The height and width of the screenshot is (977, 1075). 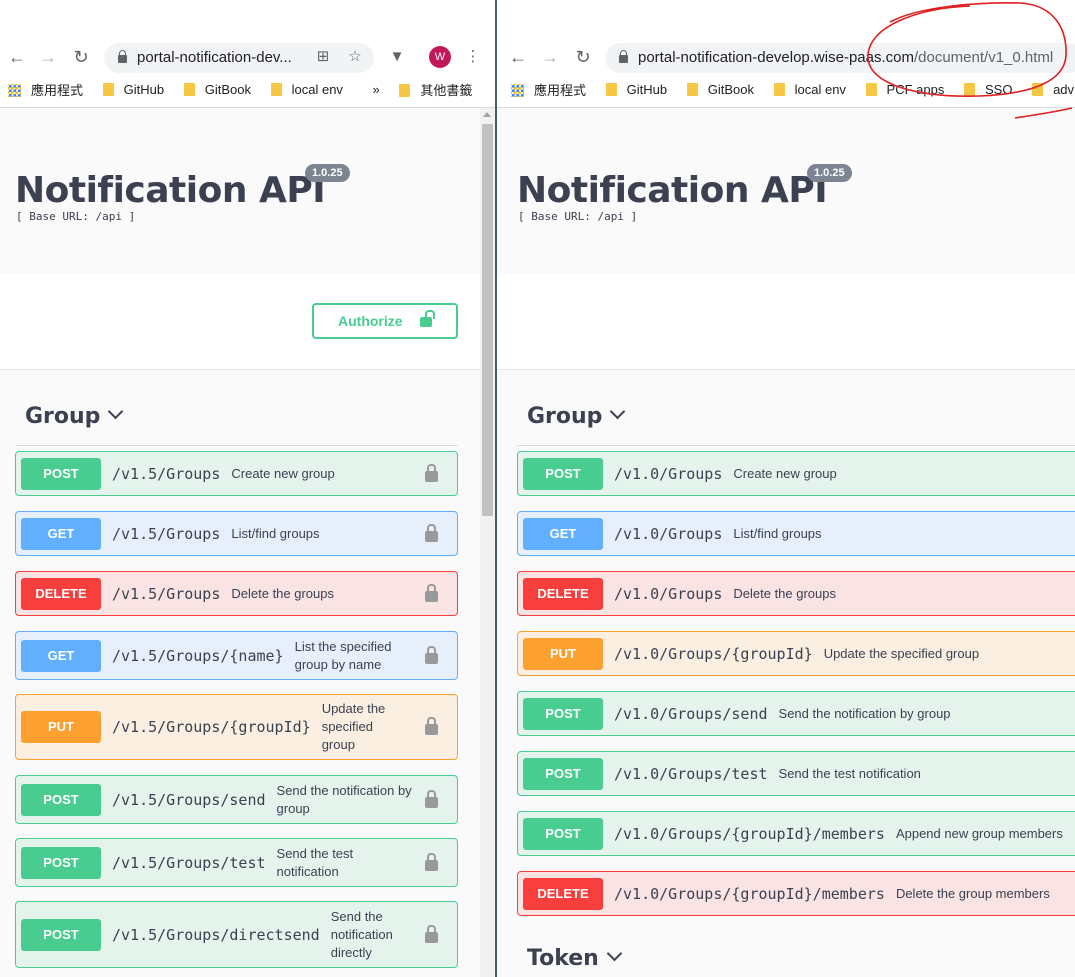 What do you see at coordinates (487, 114) in the screenshot?
I see `scroll-up-icon` at bounding box center [487, 114].